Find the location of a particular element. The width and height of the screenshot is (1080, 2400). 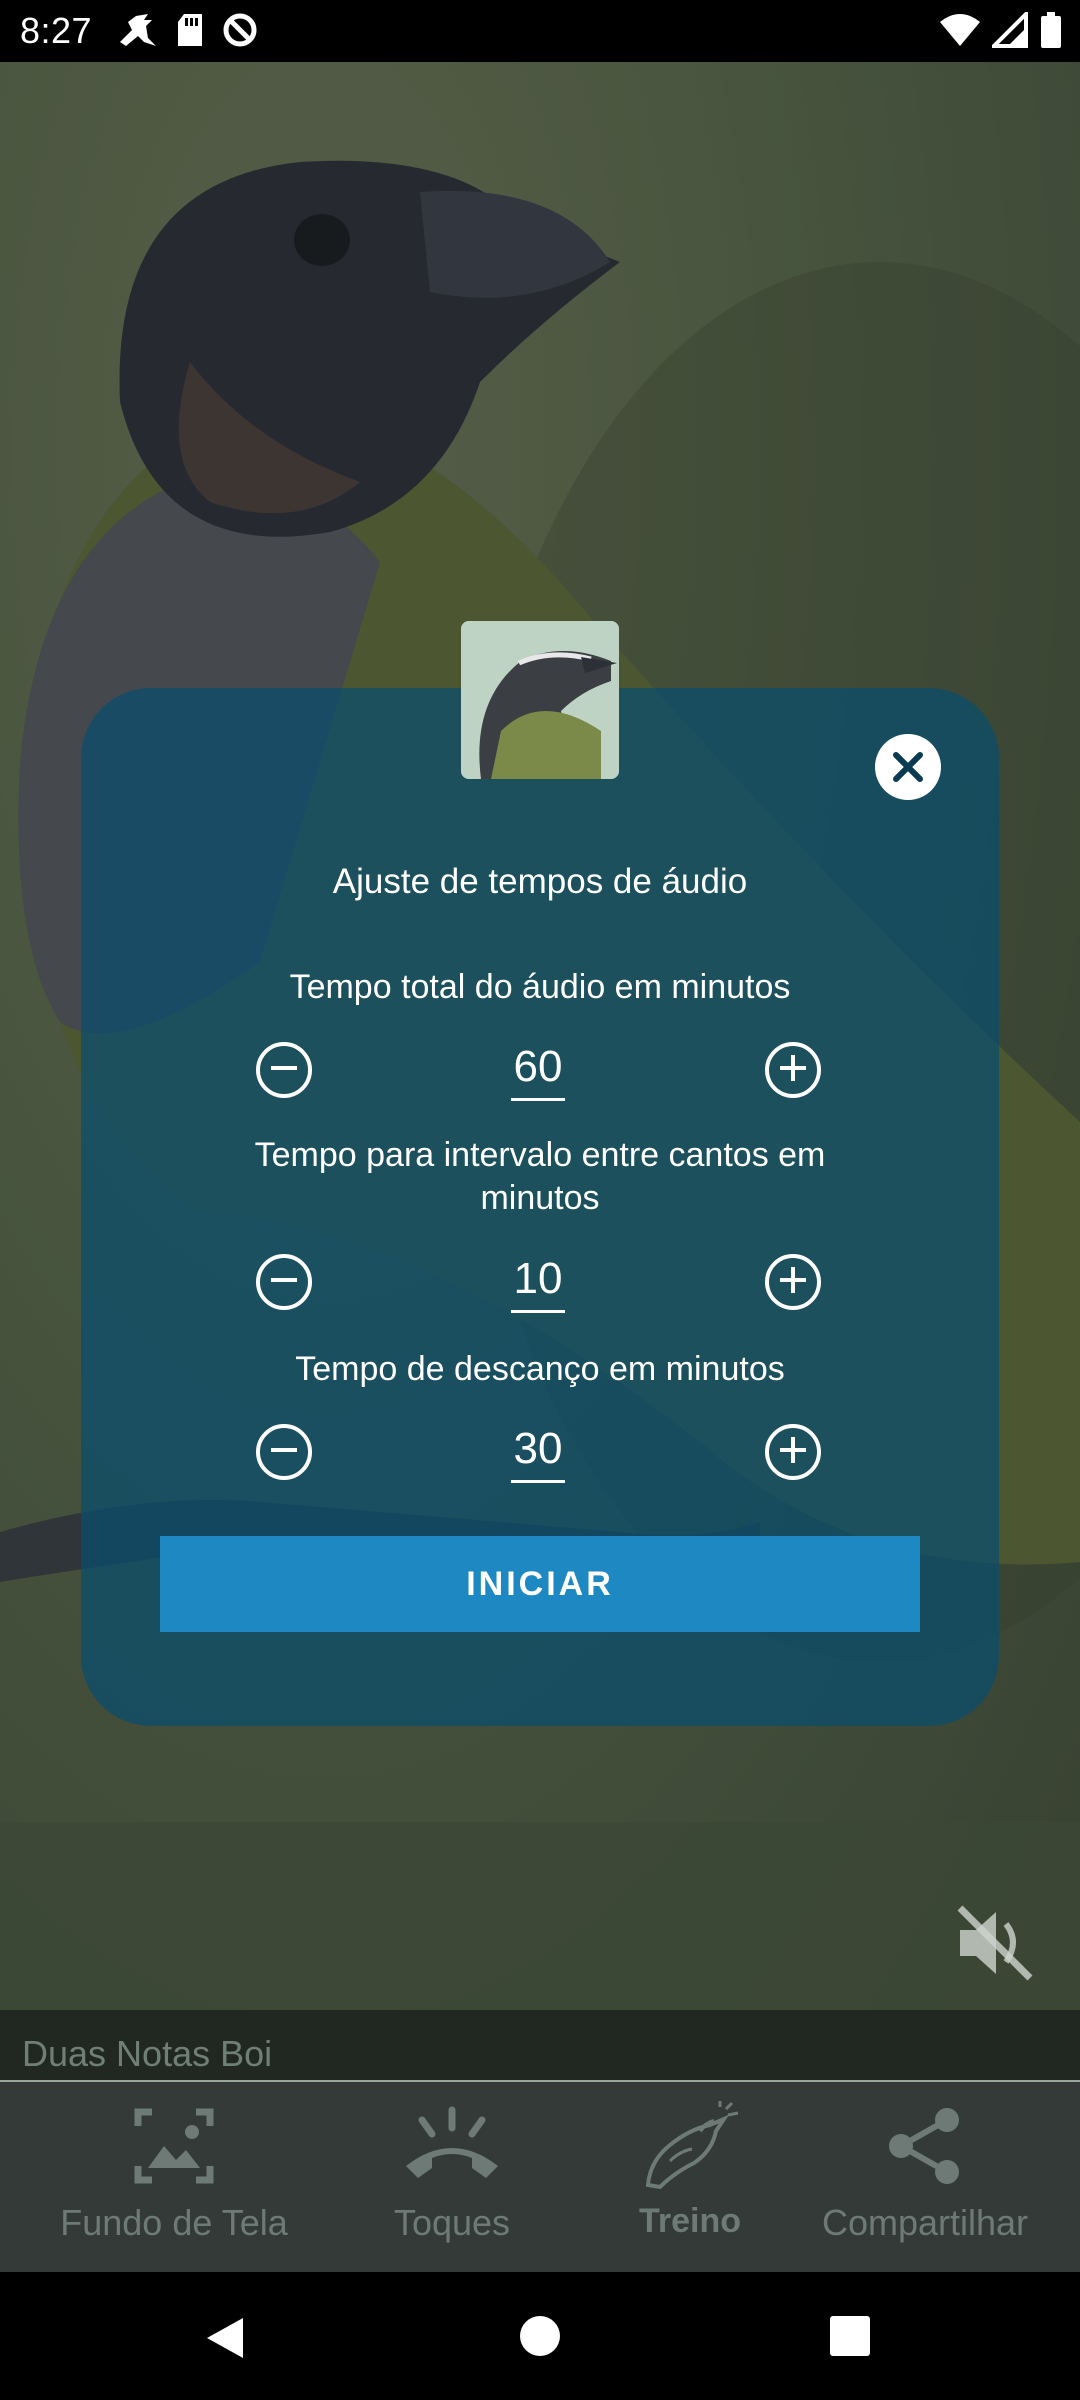

rest-time-increment-button is located at coordinates (793, 1452).